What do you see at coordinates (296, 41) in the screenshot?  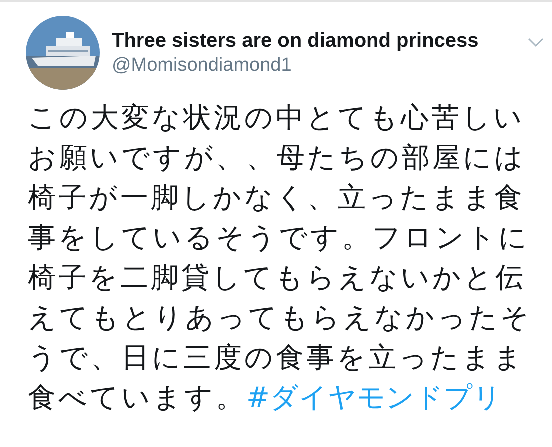 I see `display-name: Three sisters are on diamond princess` at bounding box center [296, 41].